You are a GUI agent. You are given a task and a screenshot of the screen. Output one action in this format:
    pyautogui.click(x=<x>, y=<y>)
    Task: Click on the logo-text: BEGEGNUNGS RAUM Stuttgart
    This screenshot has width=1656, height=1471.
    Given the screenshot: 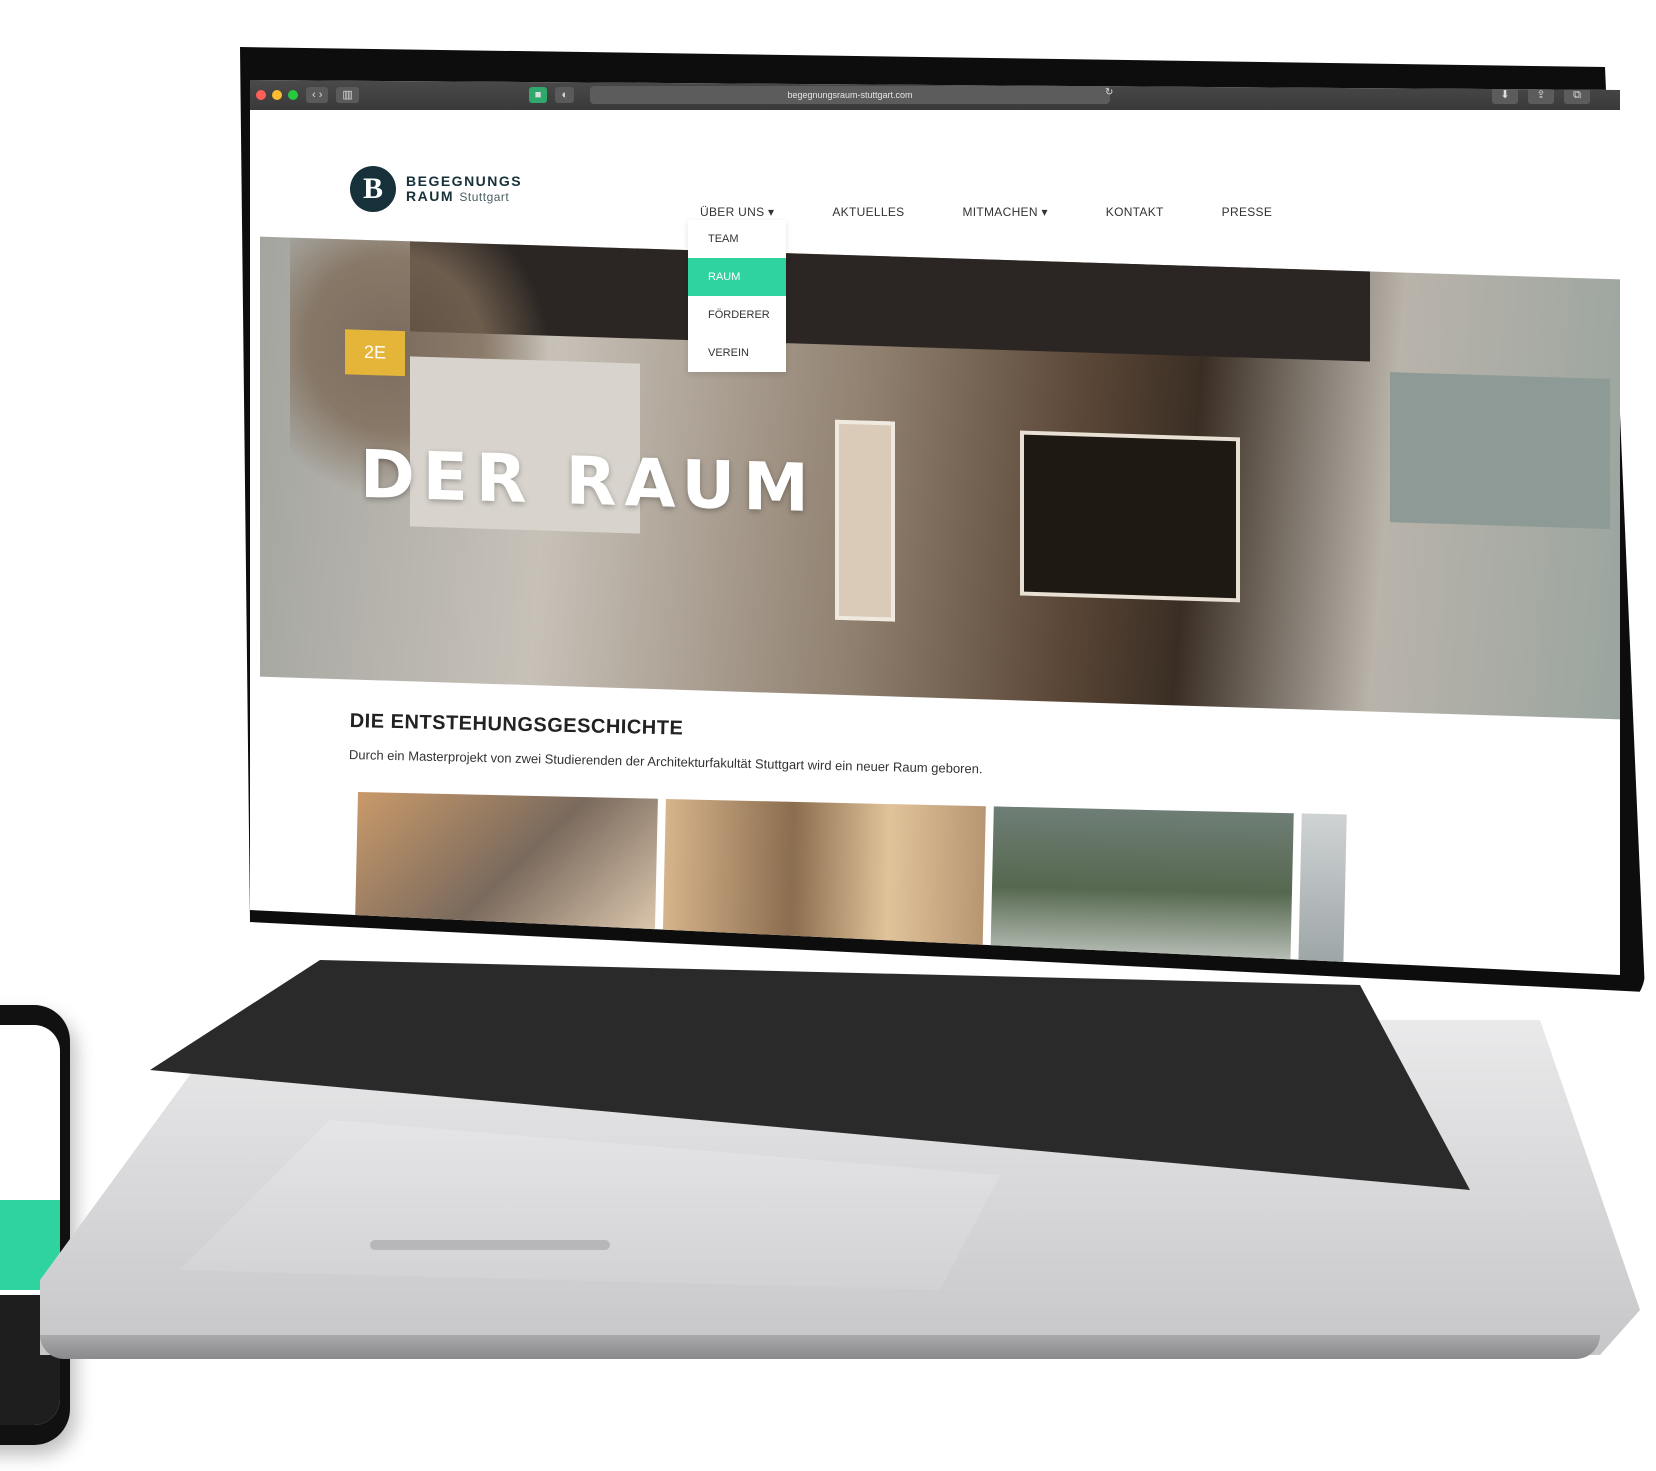 What is the action you would take?
    pyautogui.click(x=464, y=188)
    